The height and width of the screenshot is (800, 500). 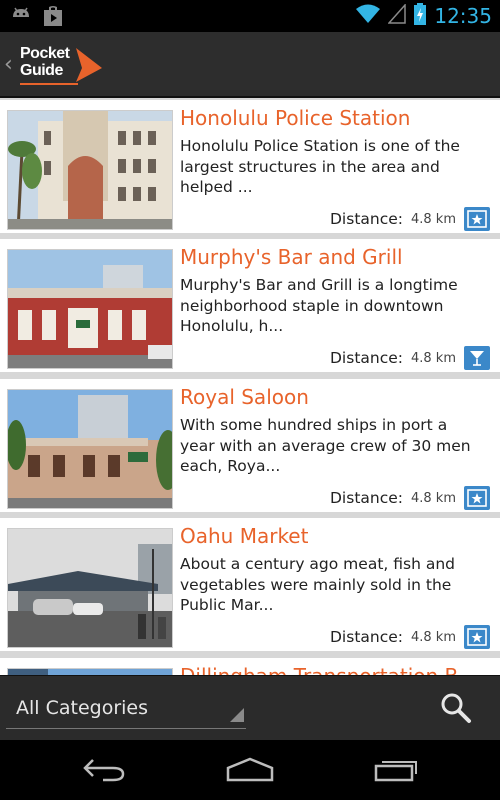 I want to click on action-bar: ‹ Pocket Guide, so click(x=250, y=65).